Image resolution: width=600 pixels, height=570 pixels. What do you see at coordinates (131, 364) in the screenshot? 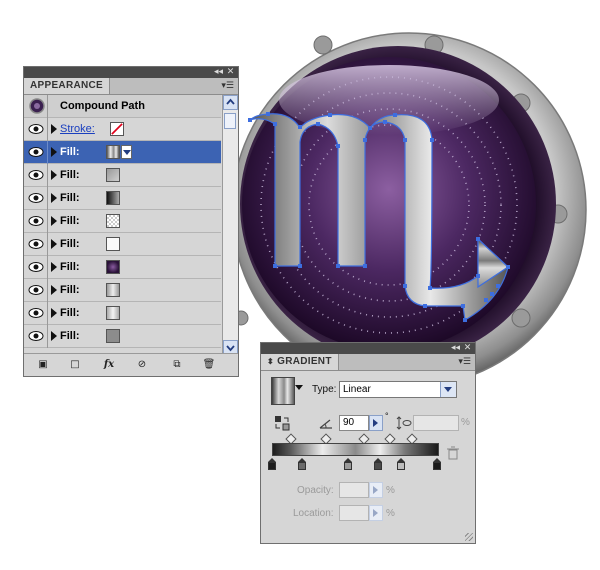
I see `appearance-footer: ▣ □ fx ⊘ ⧉ 🗑` at bounding box center [131, 364].